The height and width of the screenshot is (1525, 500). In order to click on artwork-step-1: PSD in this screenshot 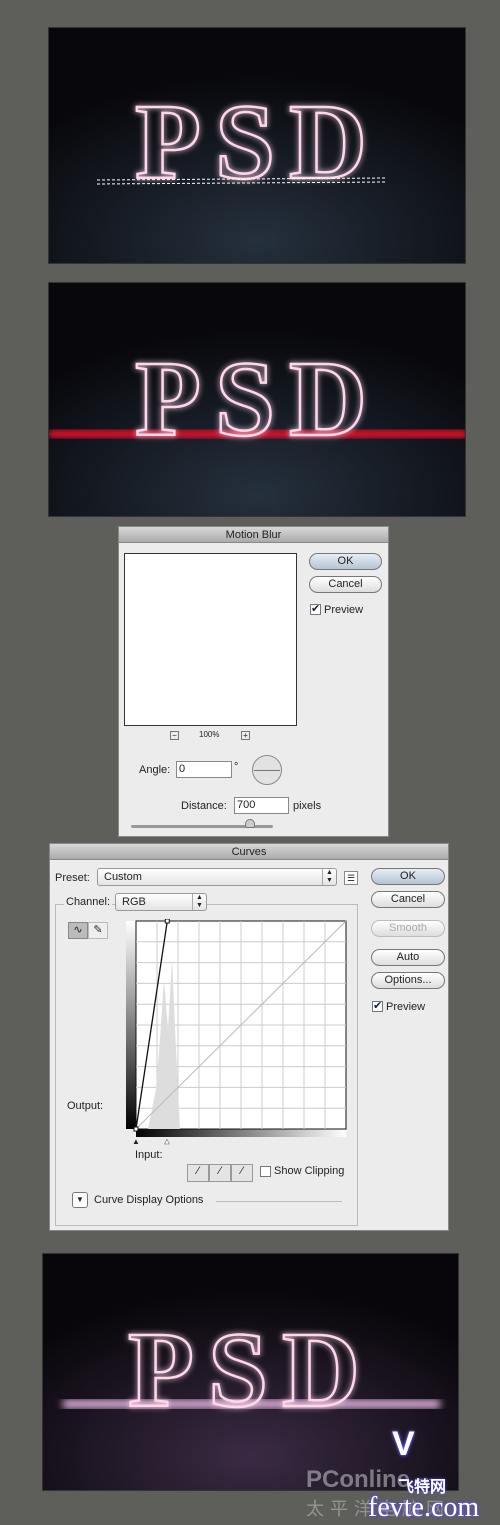, I will do `click(257, 145)`.